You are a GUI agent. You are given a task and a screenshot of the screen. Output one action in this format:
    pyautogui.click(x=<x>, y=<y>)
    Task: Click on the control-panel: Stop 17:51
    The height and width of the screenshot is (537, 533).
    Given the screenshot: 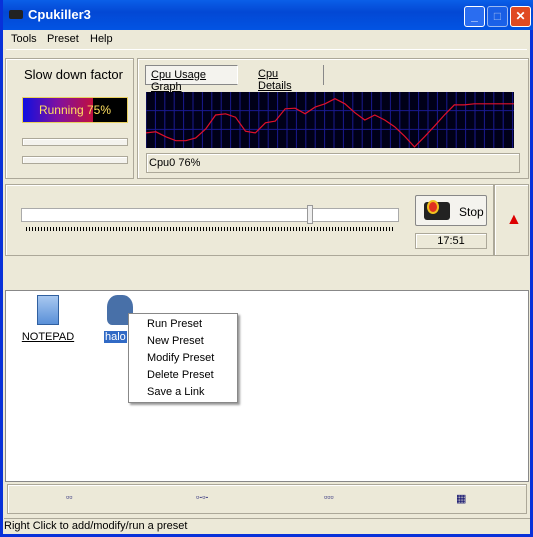 What is the action you would take?
    pyautogui.click(x=249, y=220)
    